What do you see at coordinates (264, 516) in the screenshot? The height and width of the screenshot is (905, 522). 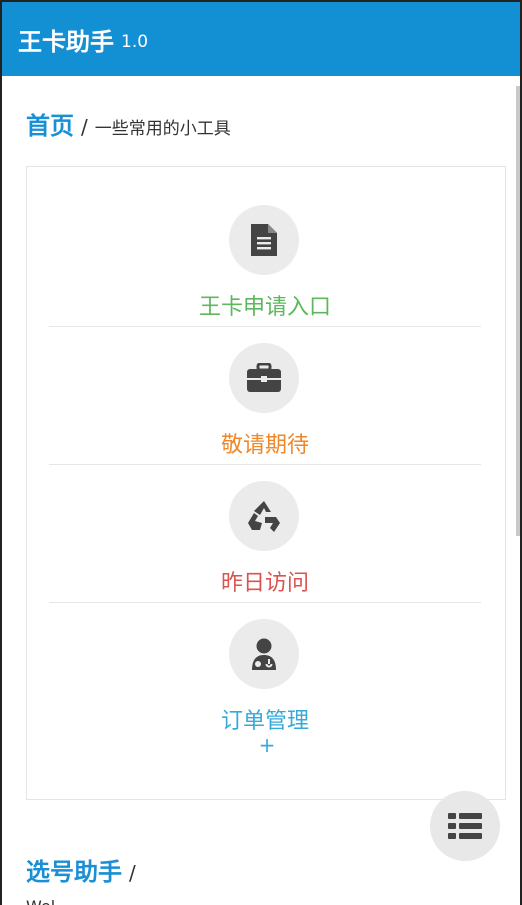 I see `recycle-icon` at bounding box center [264, 516].